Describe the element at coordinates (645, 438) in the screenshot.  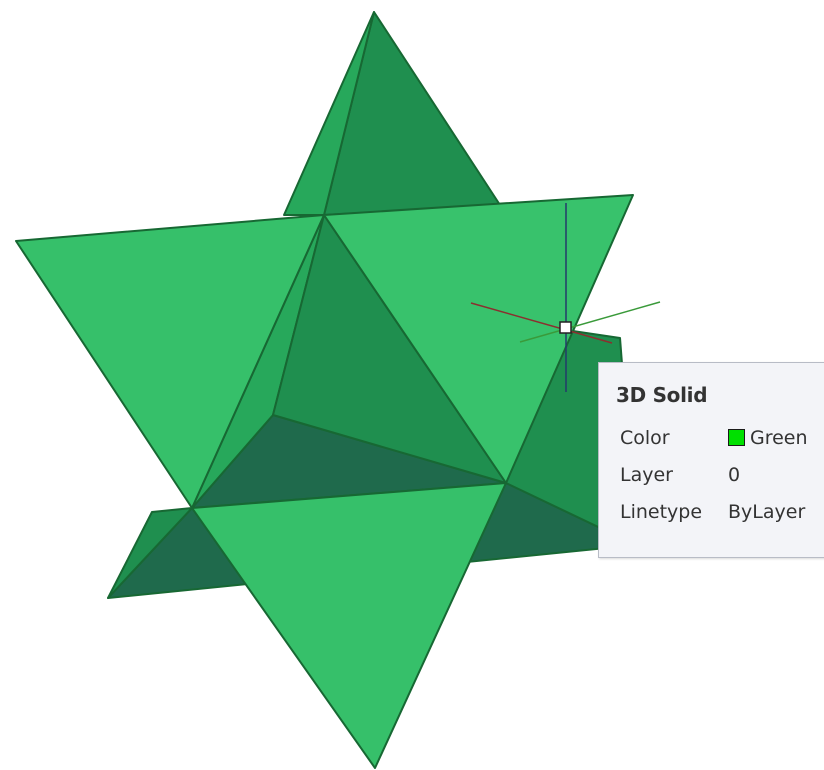
I see `tooltip-label-color: Color` at that location.